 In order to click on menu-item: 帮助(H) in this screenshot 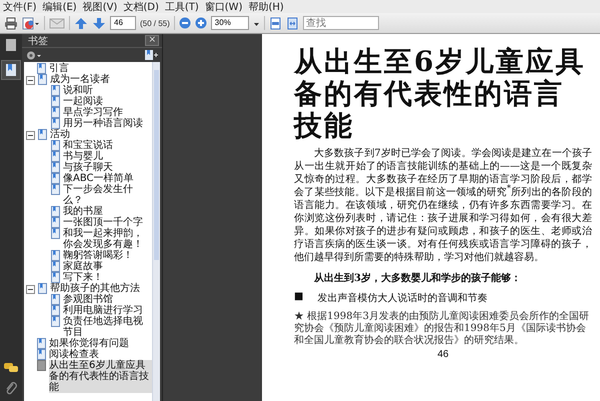, I will do `click(266, 7)`.